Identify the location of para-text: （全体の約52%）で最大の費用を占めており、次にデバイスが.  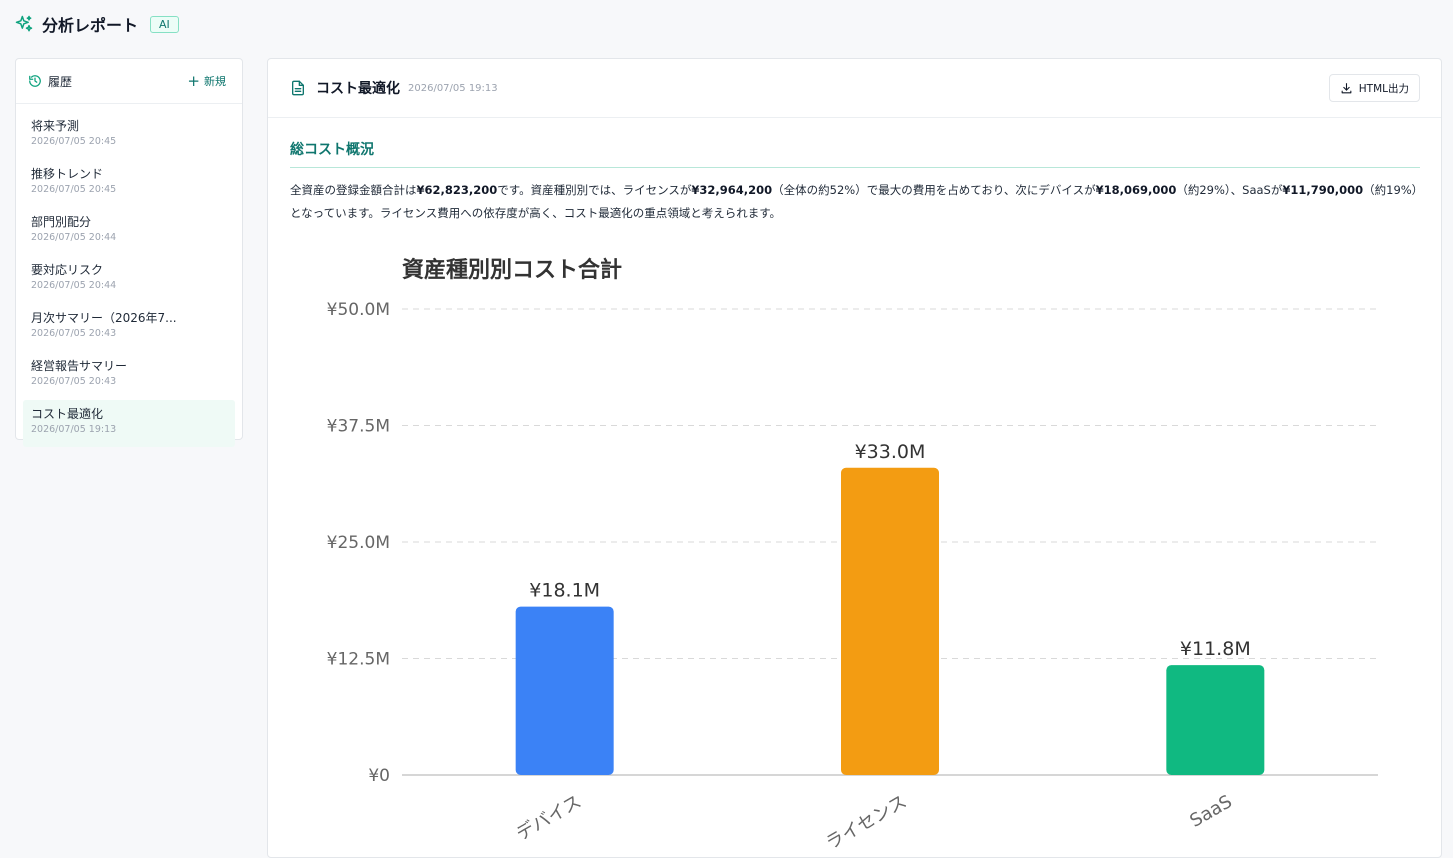
(934, 190).